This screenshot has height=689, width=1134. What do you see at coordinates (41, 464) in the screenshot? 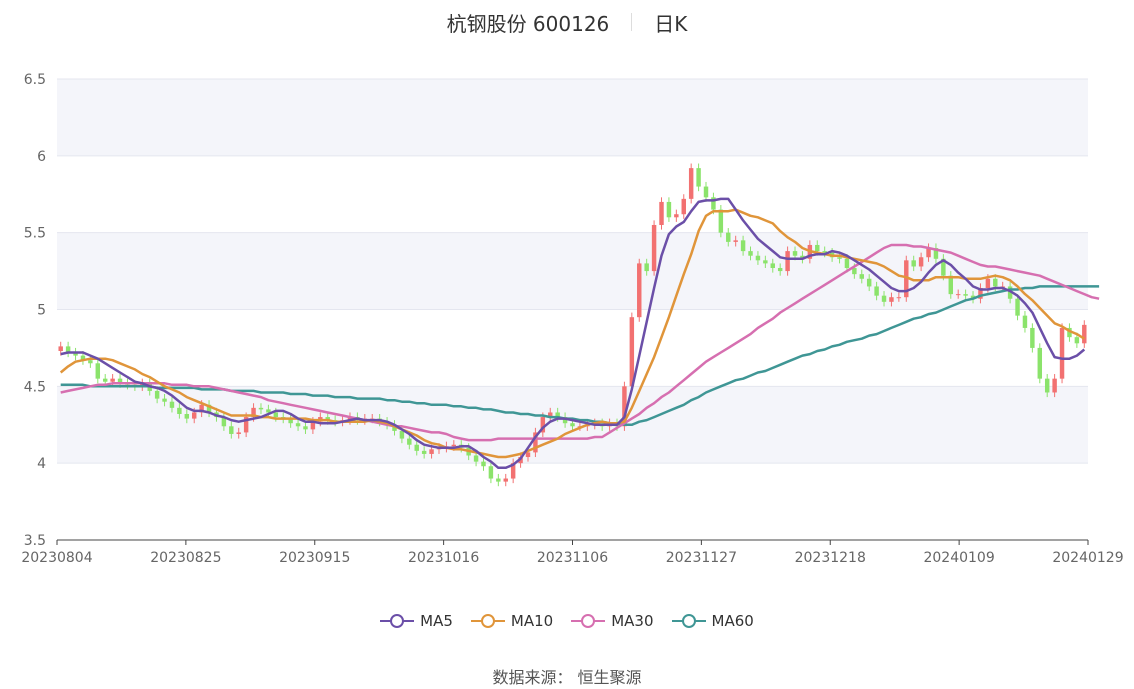
I see `y-tick-label: 4` at bounding box center [41, 464].